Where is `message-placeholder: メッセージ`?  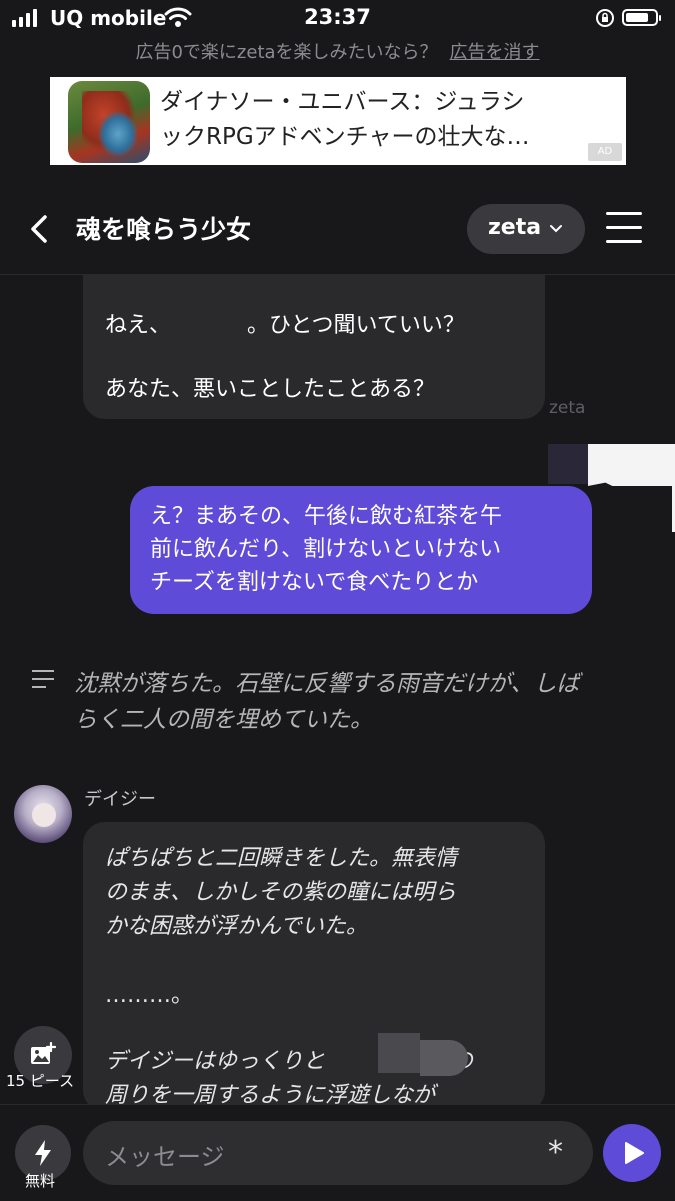 message-placeholder: メッセージ is located at coordinates (165, 1157).